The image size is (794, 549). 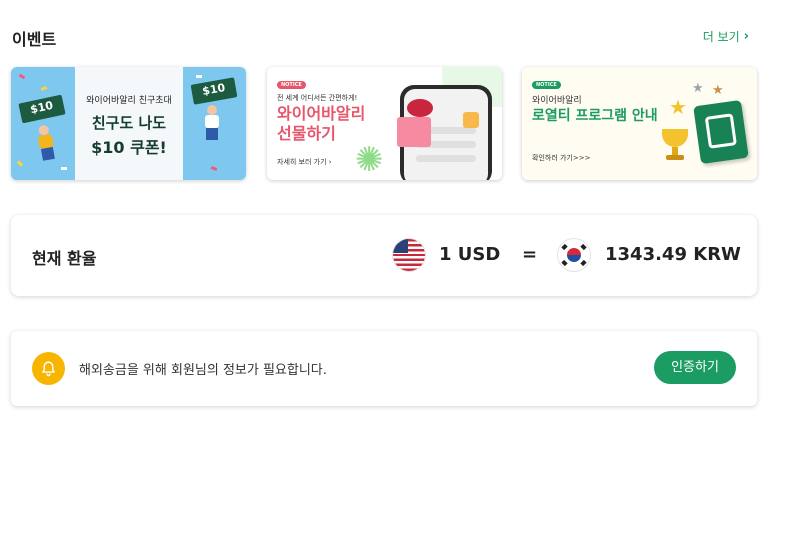 I want to click on equals-sign: =, so click(x=530, y=254).